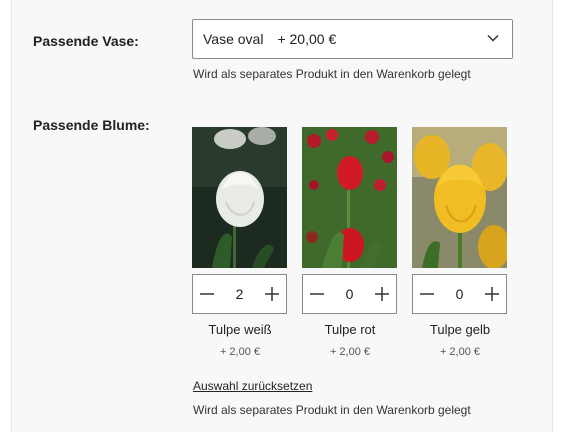 Image resolution: width=568 pixels, height=432 pixels. I want to click on flower-name: Tulpe weiß, so click(240, 329).